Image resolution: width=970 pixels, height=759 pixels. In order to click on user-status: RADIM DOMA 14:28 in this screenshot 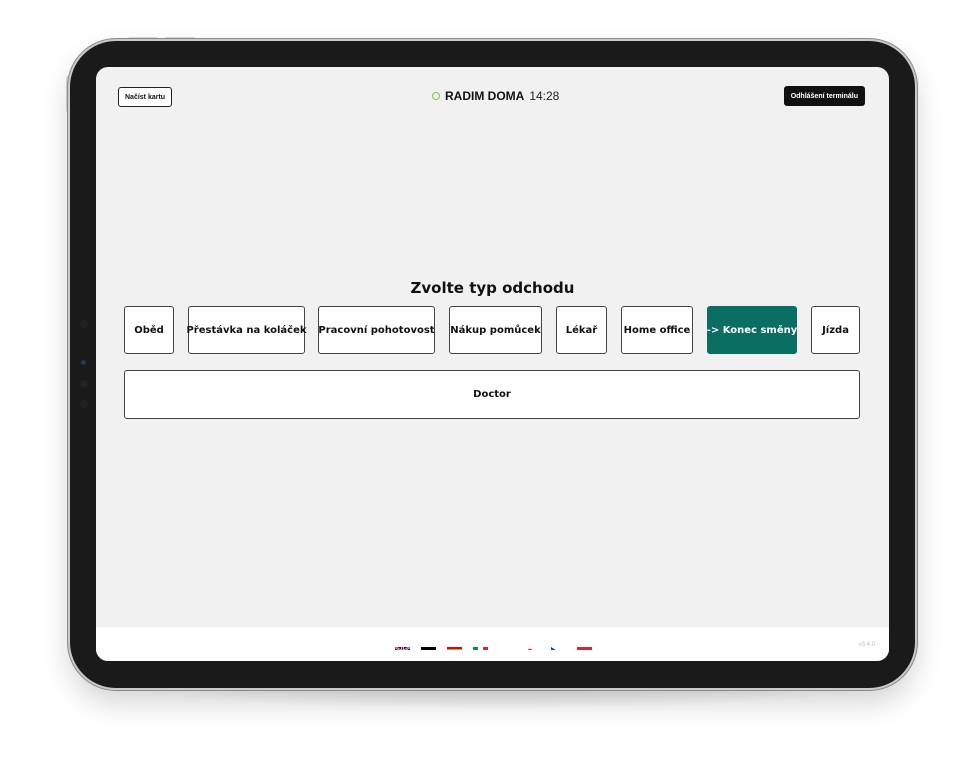, I will do `click(495, 96)`.